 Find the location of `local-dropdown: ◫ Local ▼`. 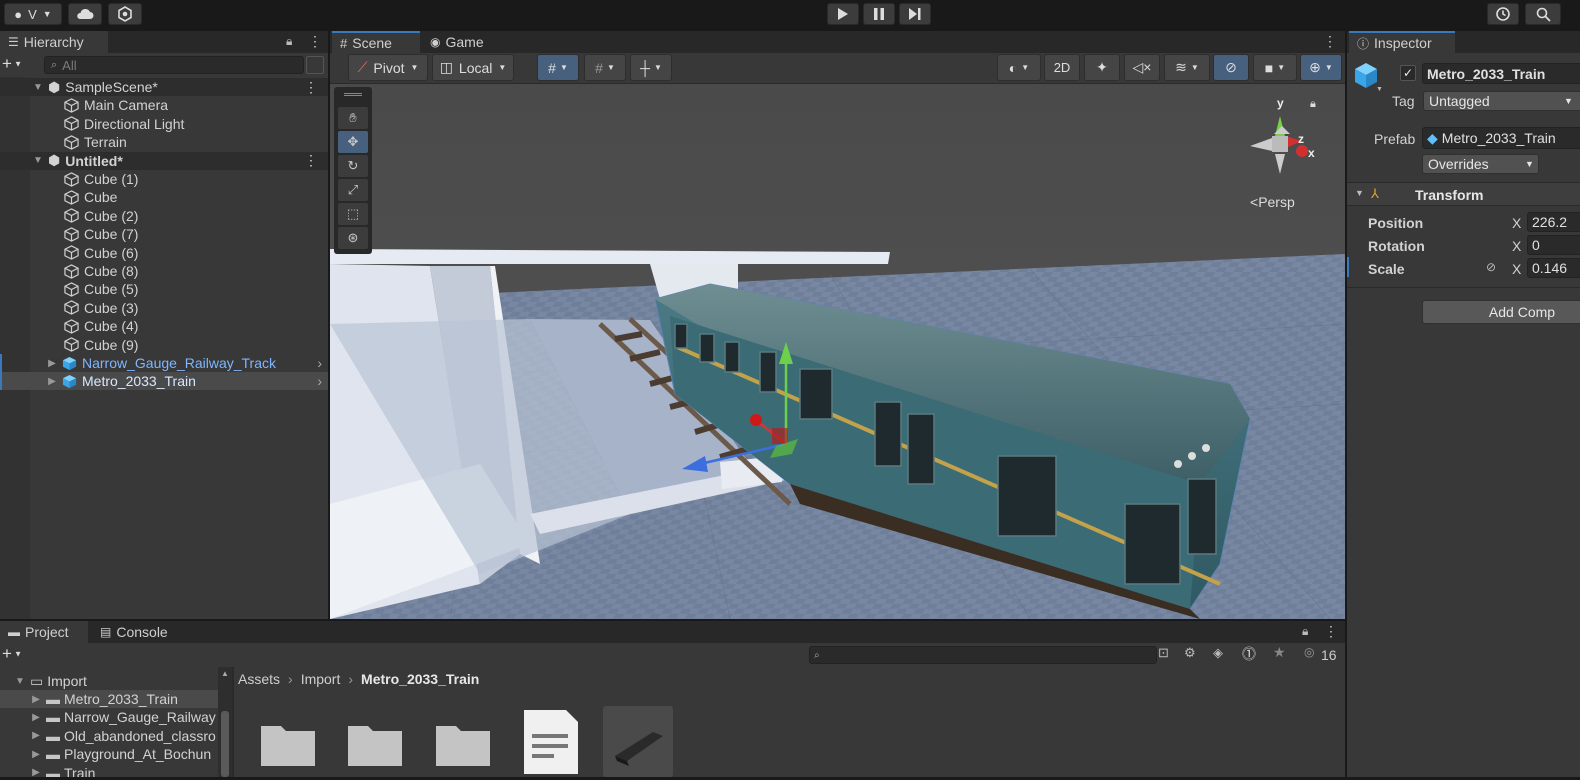

local-dropdown: ◫ Local ▼ is located at coordinates (473, 67).